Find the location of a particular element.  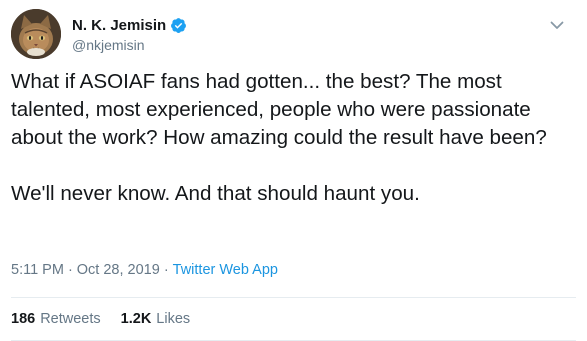

chevron-down-icon is located at coordinates (557, 25).